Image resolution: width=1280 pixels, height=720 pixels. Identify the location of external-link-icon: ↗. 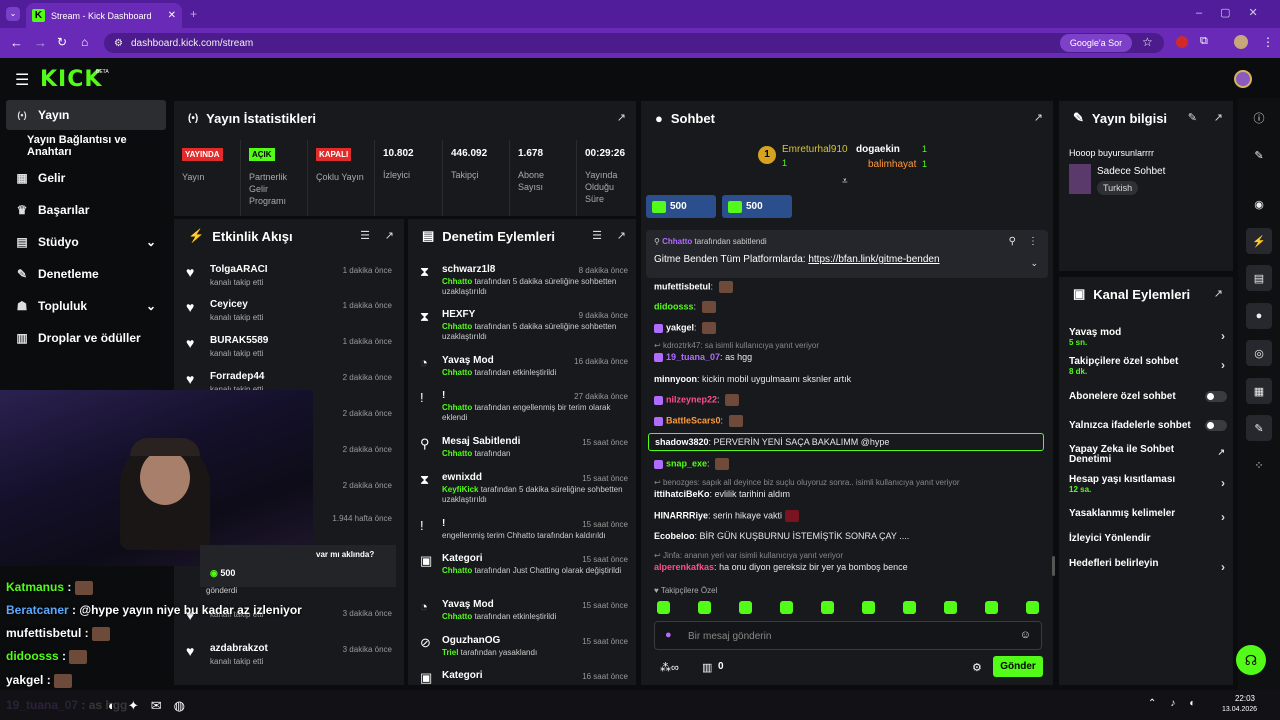
(1221, 452).